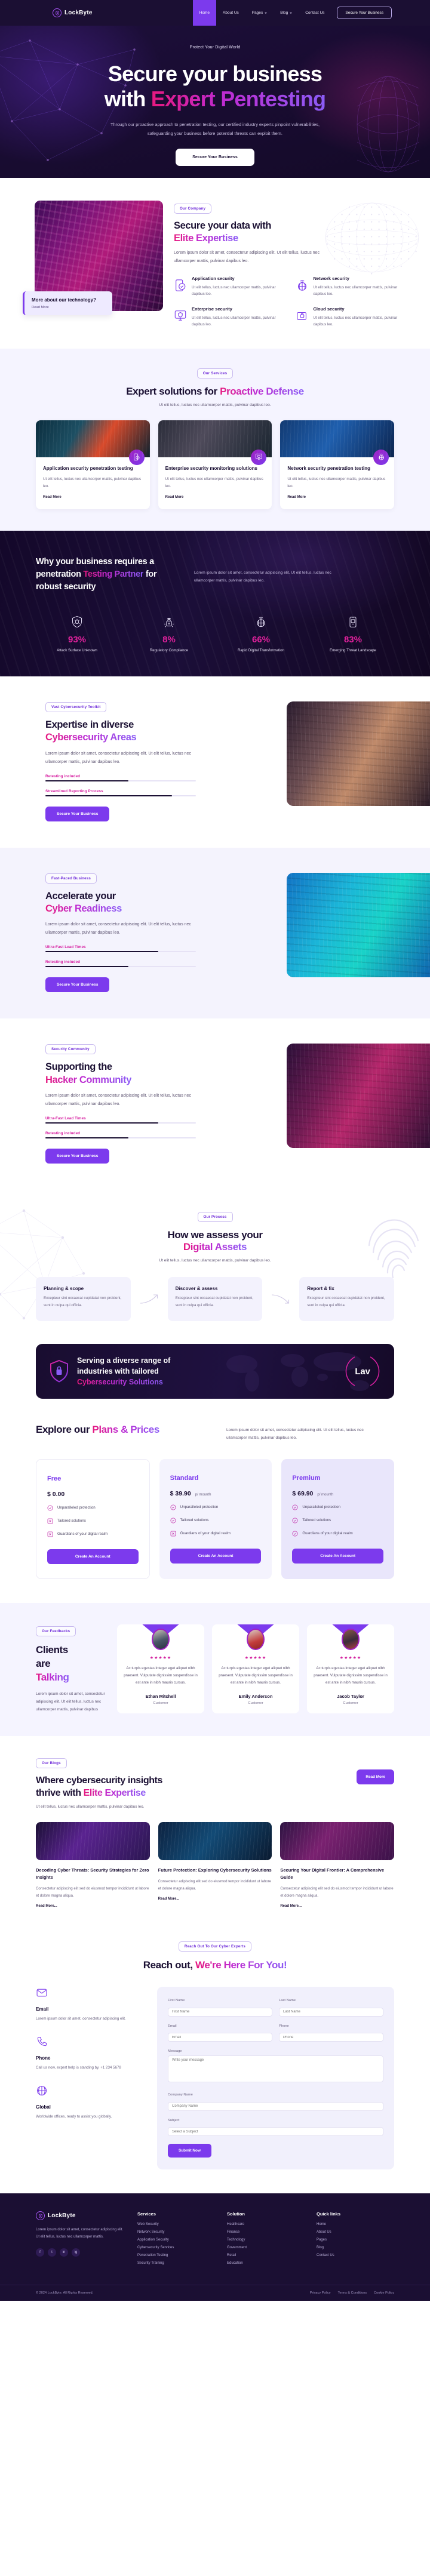 Image resolution: width=430 pixels, height=2576 pixels. What do you see at coordinates (284, 2026) in the screenshot?
I see `field-label: Phone` at bounding box center [284, 2026].